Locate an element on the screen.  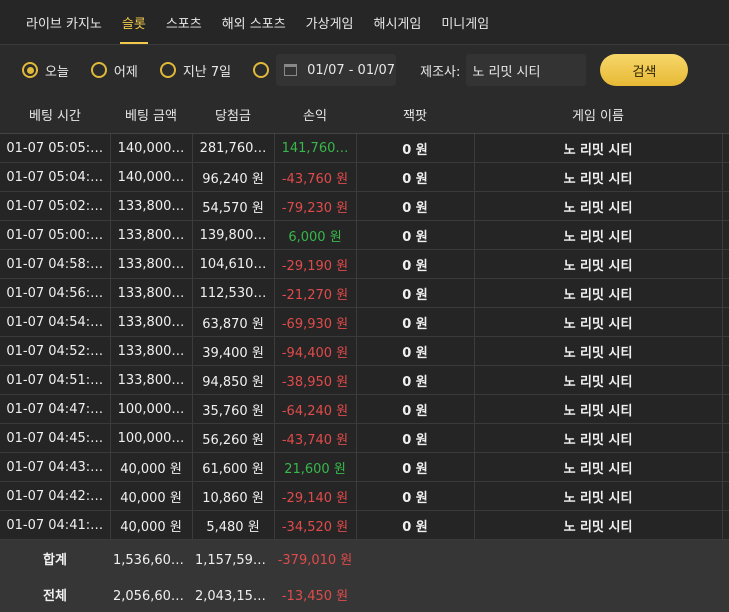
table-cell: -94,400 원 is located at coordinates (315, 351).